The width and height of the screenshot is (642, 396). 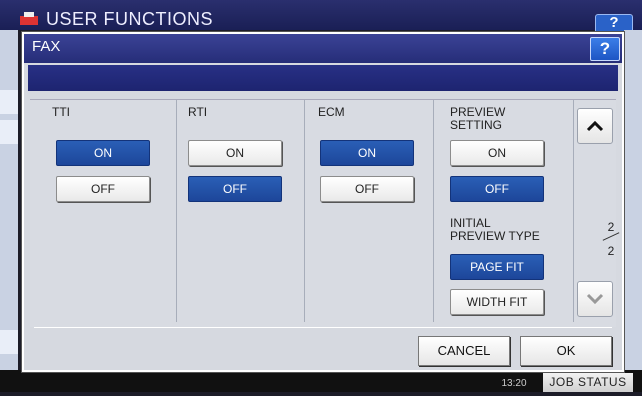 I want to click on scroll-down-button, so click(x=595, y=299).